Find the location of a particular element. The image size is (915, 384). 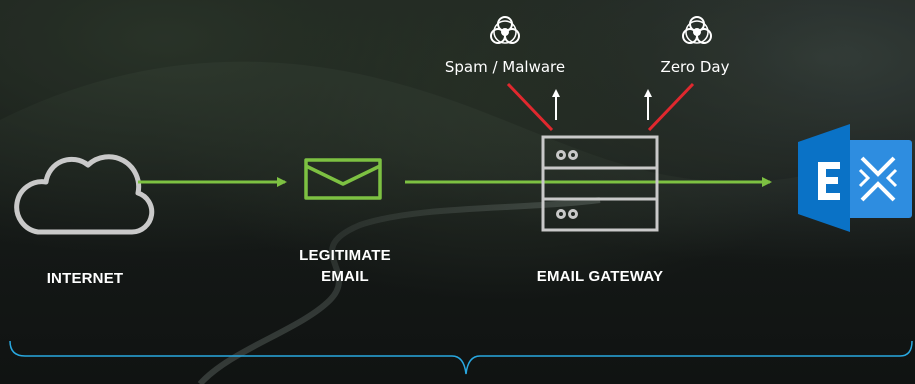

cloud-icon is located at coordinates (84, 194).